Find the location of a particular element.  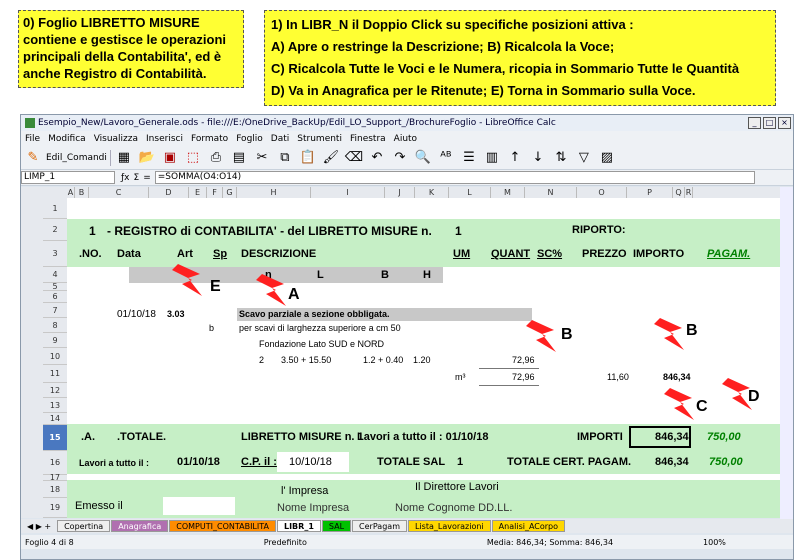

tab-cerpagam: CerPagam is located at coordinates (379, 526).